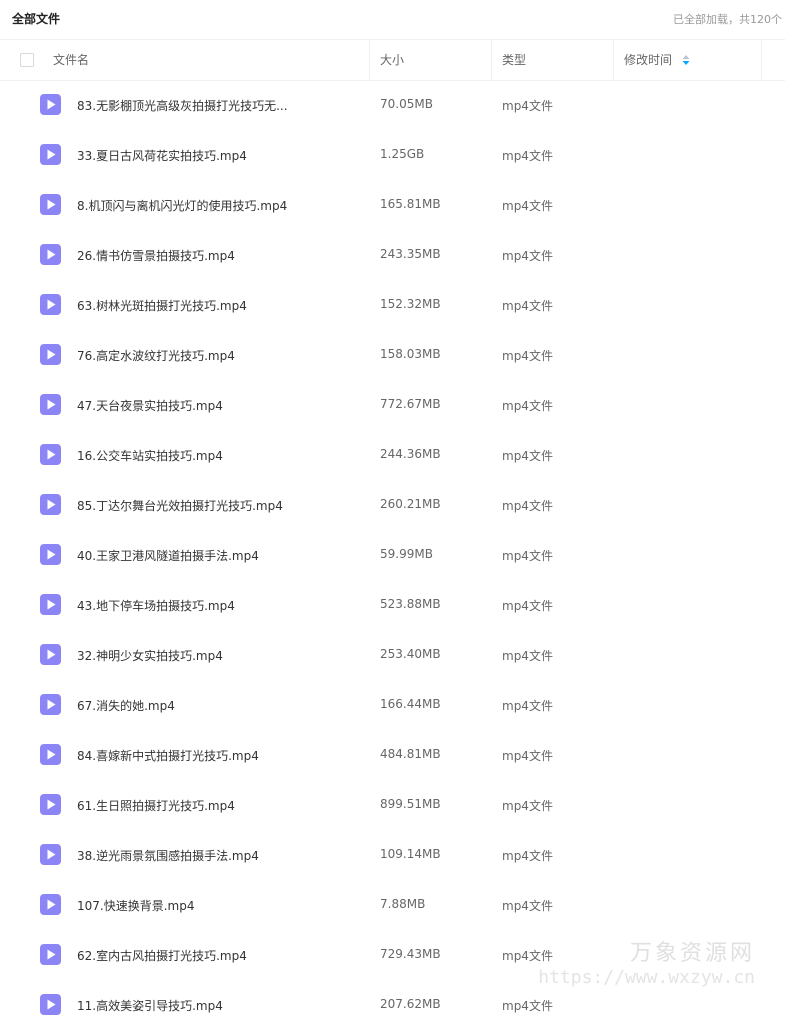  I want to click on file-size: 165.81MB, so click(410, 204).